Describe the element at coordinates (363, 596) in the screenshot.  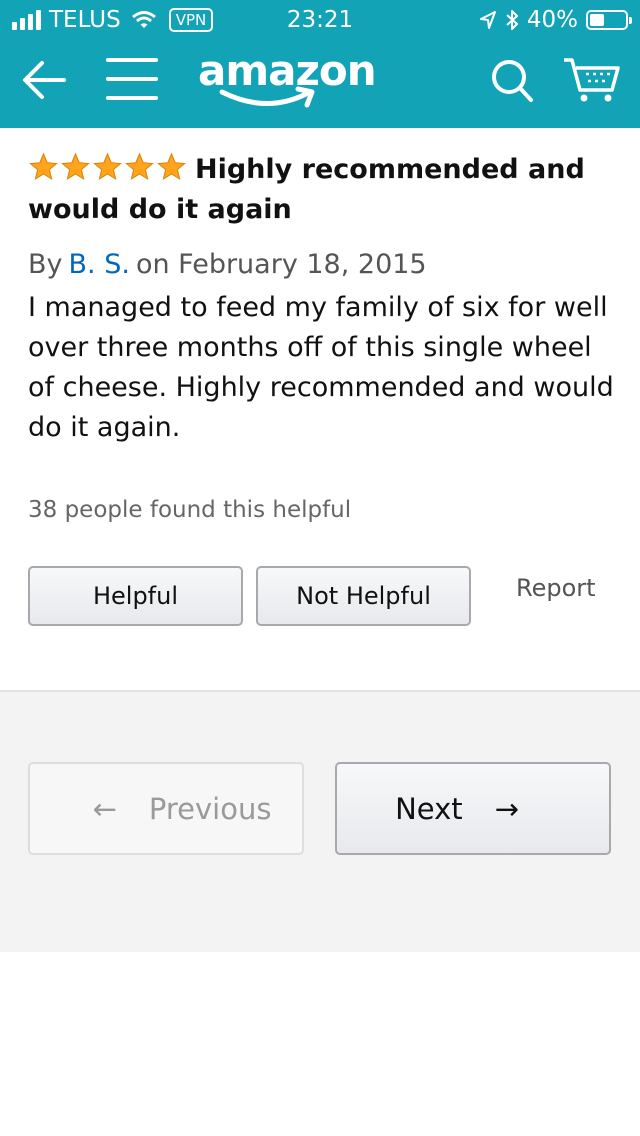
I see `not-helpful-button: Not Helpful` at that location.